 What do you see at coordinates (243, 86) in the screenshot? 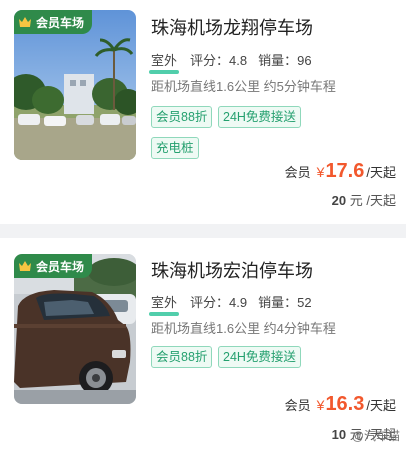
I see `distance-text: 距机场直线1.6公里 约5分钟车程` at bounding box center [243, 86].